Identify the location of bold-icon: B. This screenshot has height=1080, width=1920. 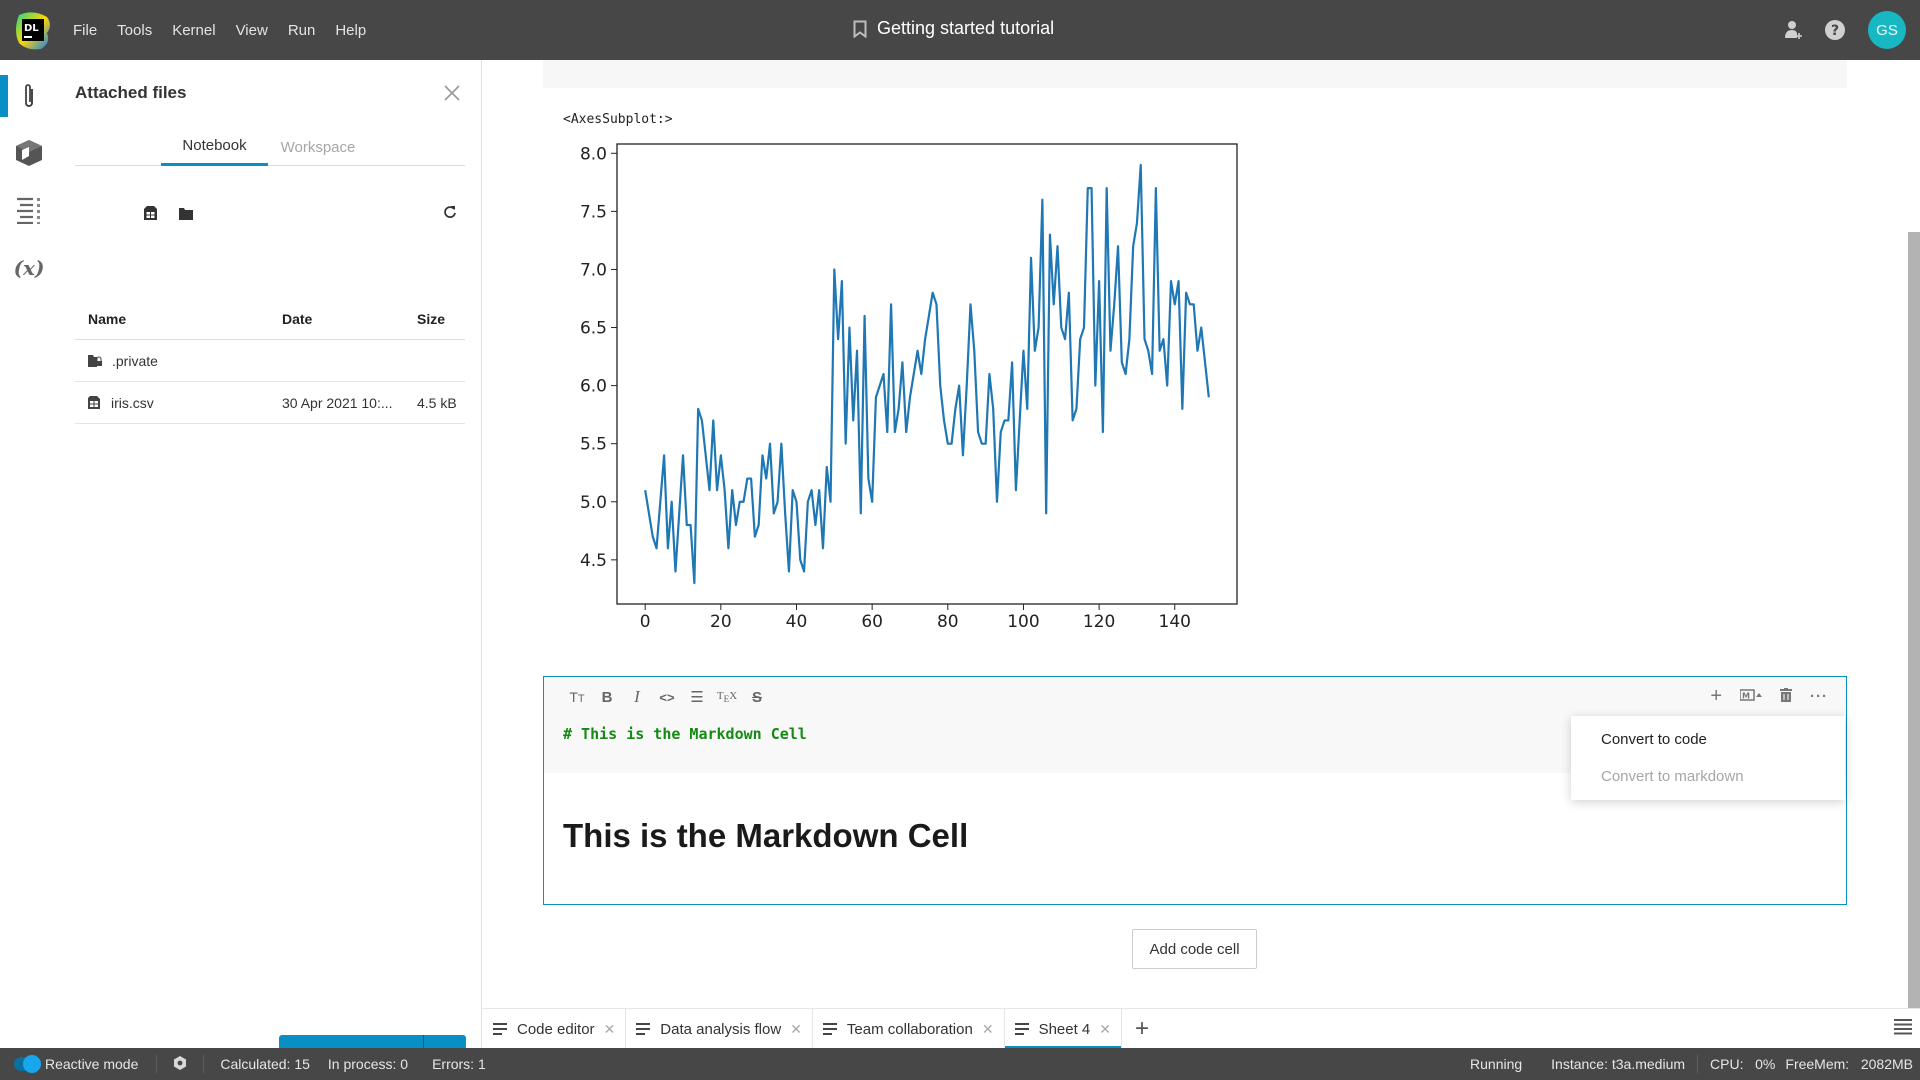
(607, 697).